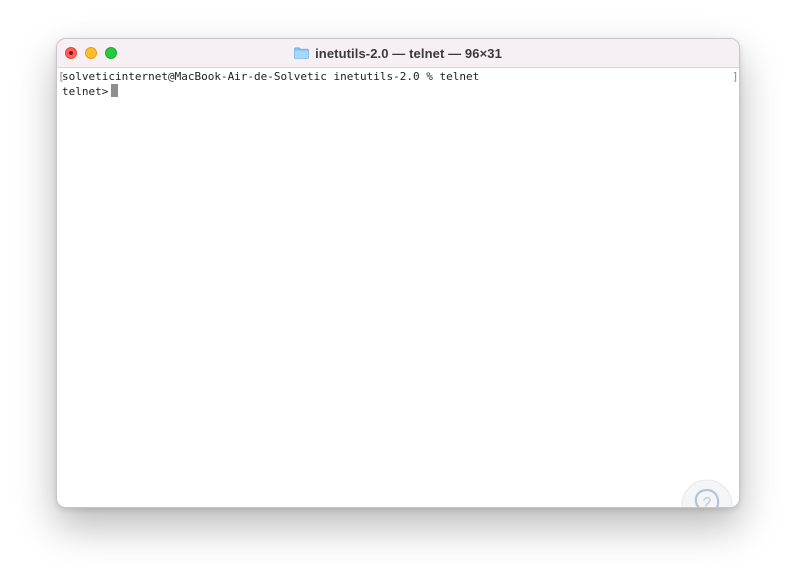  I want to click on window-title: inetutils-2.0 — telnet — 96×31, so click(408, 53).